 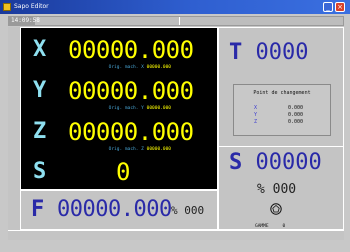 What do you see at coordinates (38, 209) in the screenshot?
I see `feed-label: F` at bounding box center [38, 209].